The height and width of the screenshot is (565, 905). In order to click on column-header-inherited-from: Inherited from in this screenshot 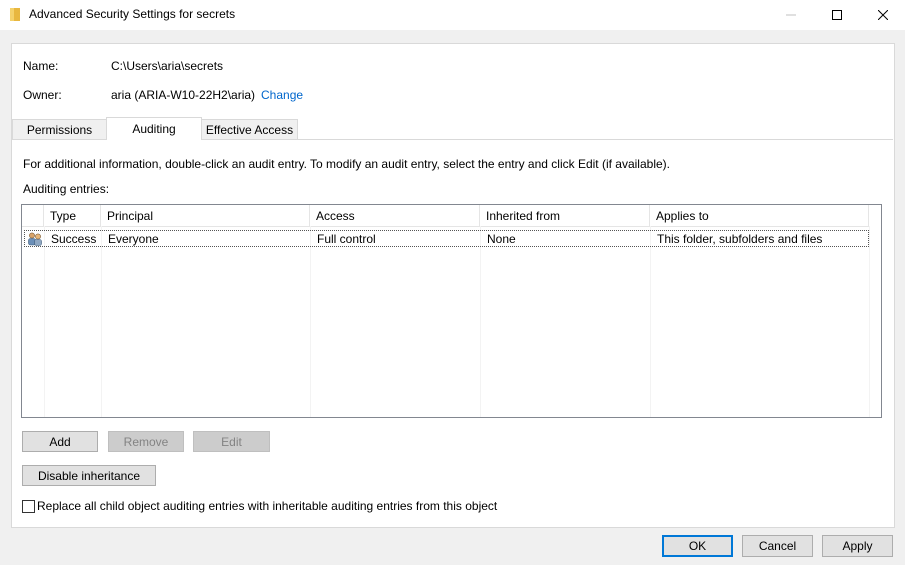, I will do `click(565, 215)`.